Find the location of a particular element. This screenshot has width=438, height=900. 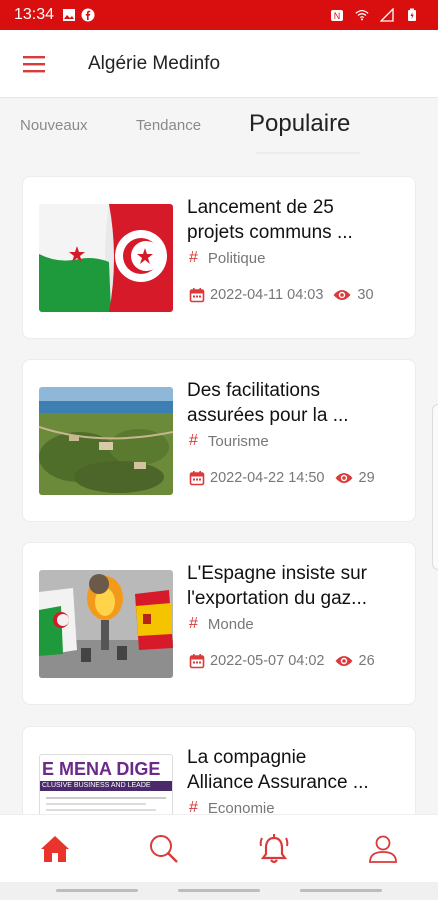

article-meta: 2022-05-07 04:02 26 is located at coordinates (282, 661).